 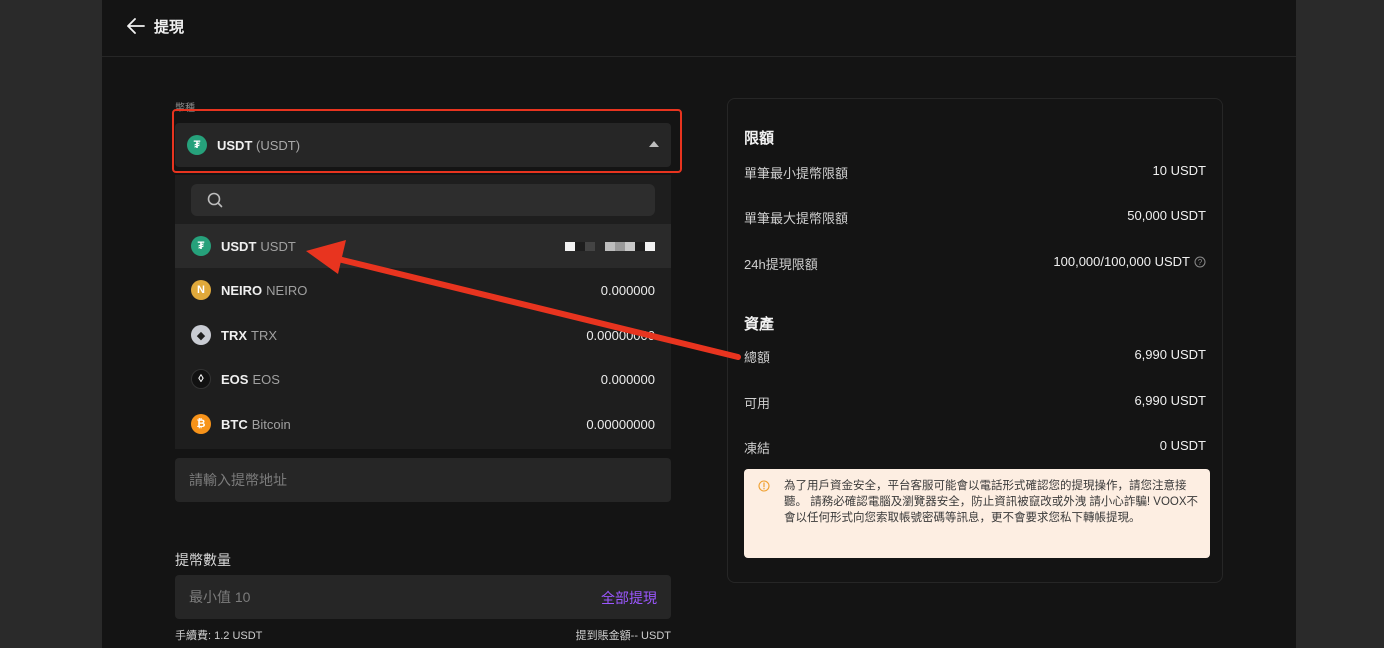 I want to click on asset-value: 0 USDT, so click(x=1182, y=445).